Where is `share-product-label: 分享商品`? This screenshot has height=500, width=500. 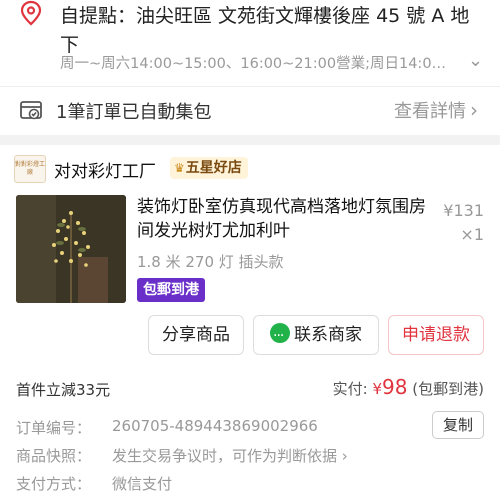 share-product-label: 分享商品 is located at coordinates (196, 335).